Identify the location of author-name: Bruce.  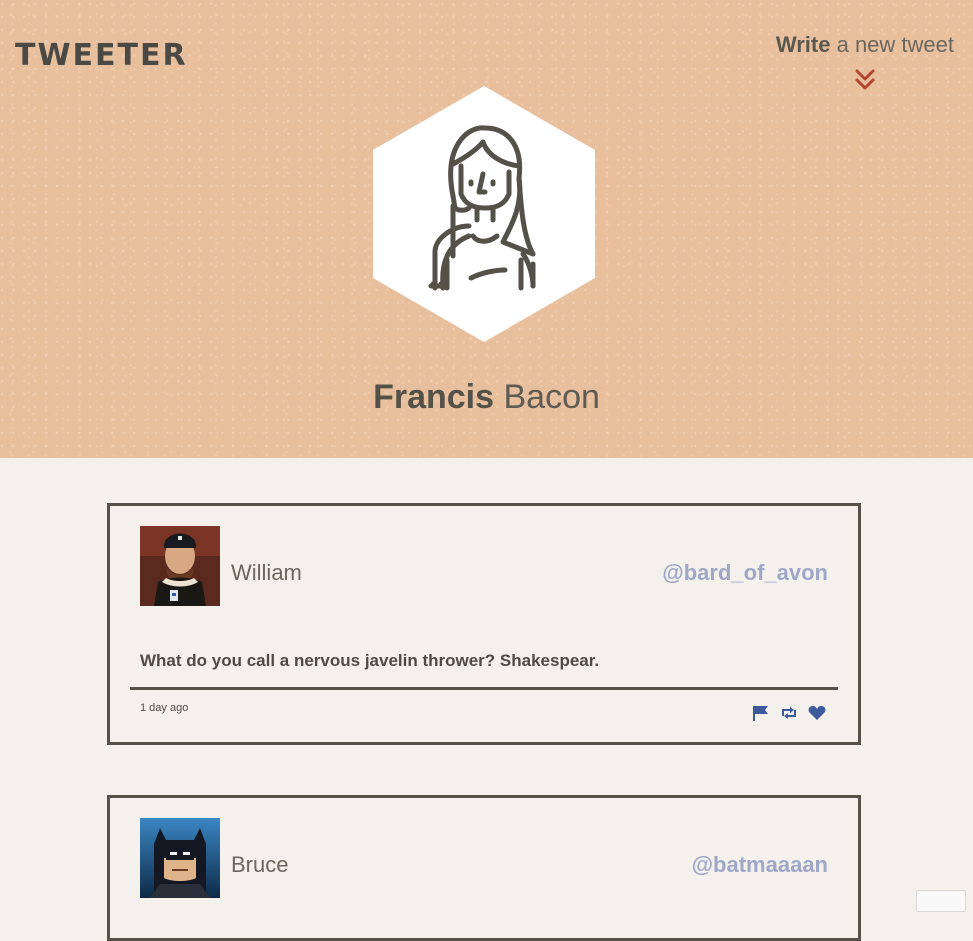
(260, 864).